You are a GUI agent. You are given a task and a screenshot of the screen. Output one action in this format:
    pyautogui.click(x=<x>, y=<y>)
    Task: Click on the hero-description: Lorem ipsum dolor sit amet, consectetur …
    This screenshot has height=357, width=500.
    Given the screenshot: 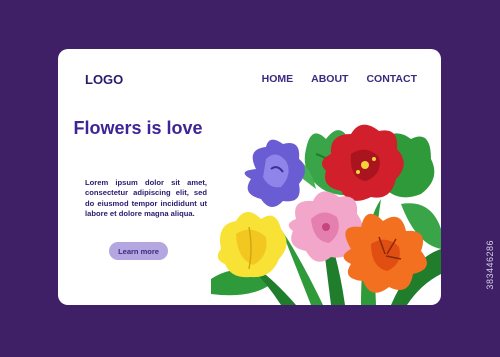 What is the action you would take?
    pyautogui.click(x=146, y=198)
    